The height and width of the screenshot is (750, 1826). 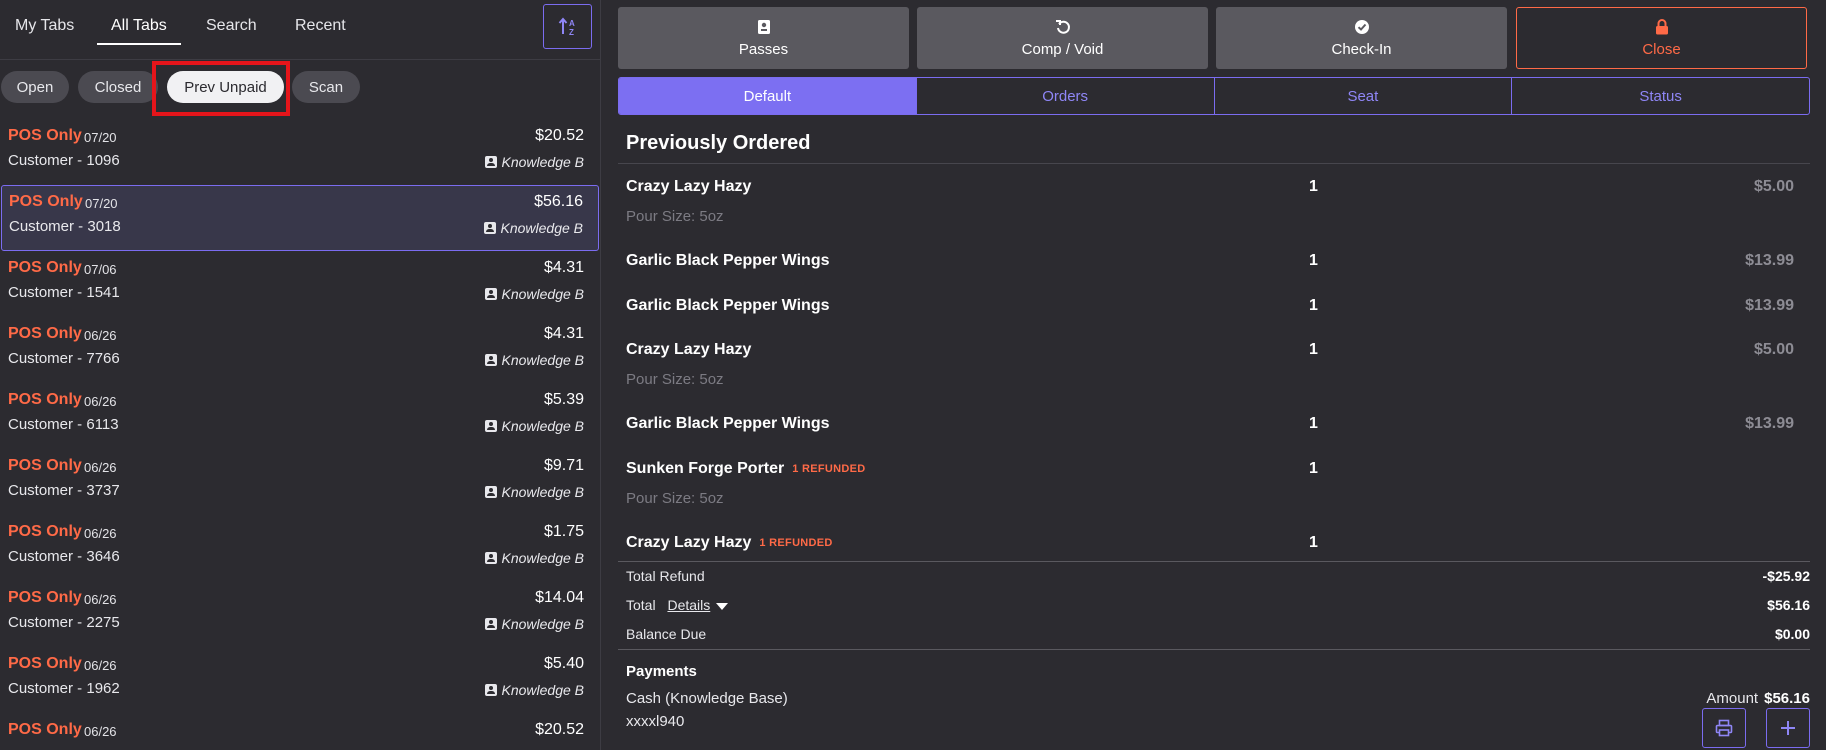 What do you see at coordinates (666, 634) in the screenshot?
I see `balance-due-label: Balance Due` at bounding box center [666, 634].